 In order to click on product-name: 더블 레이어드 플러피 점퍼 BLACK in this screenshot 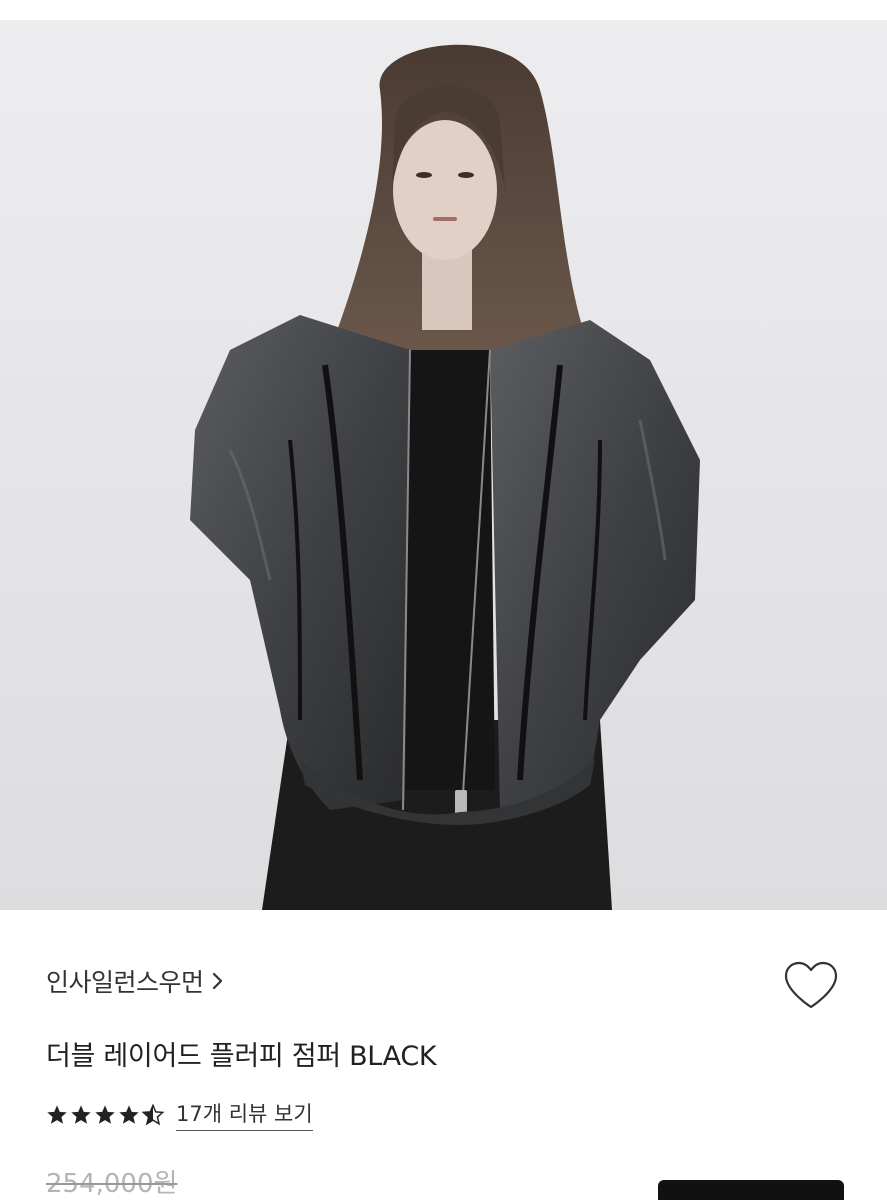, I will do `click(241, 1056)`.